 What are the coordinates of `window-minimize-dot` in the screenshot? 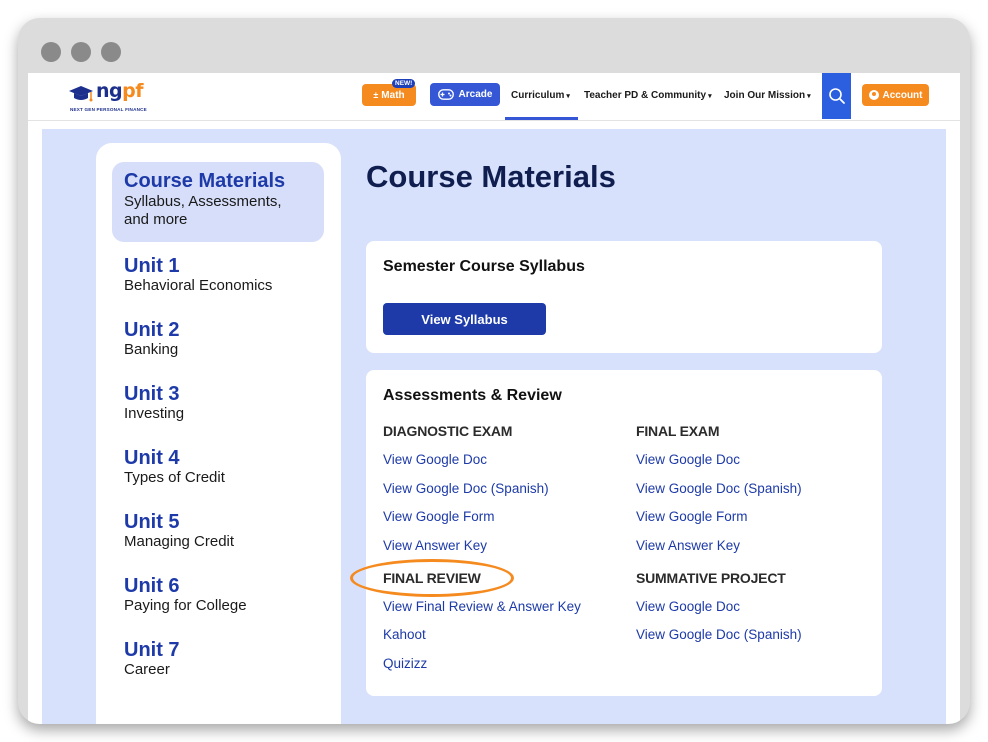 It's located at (81, 52).